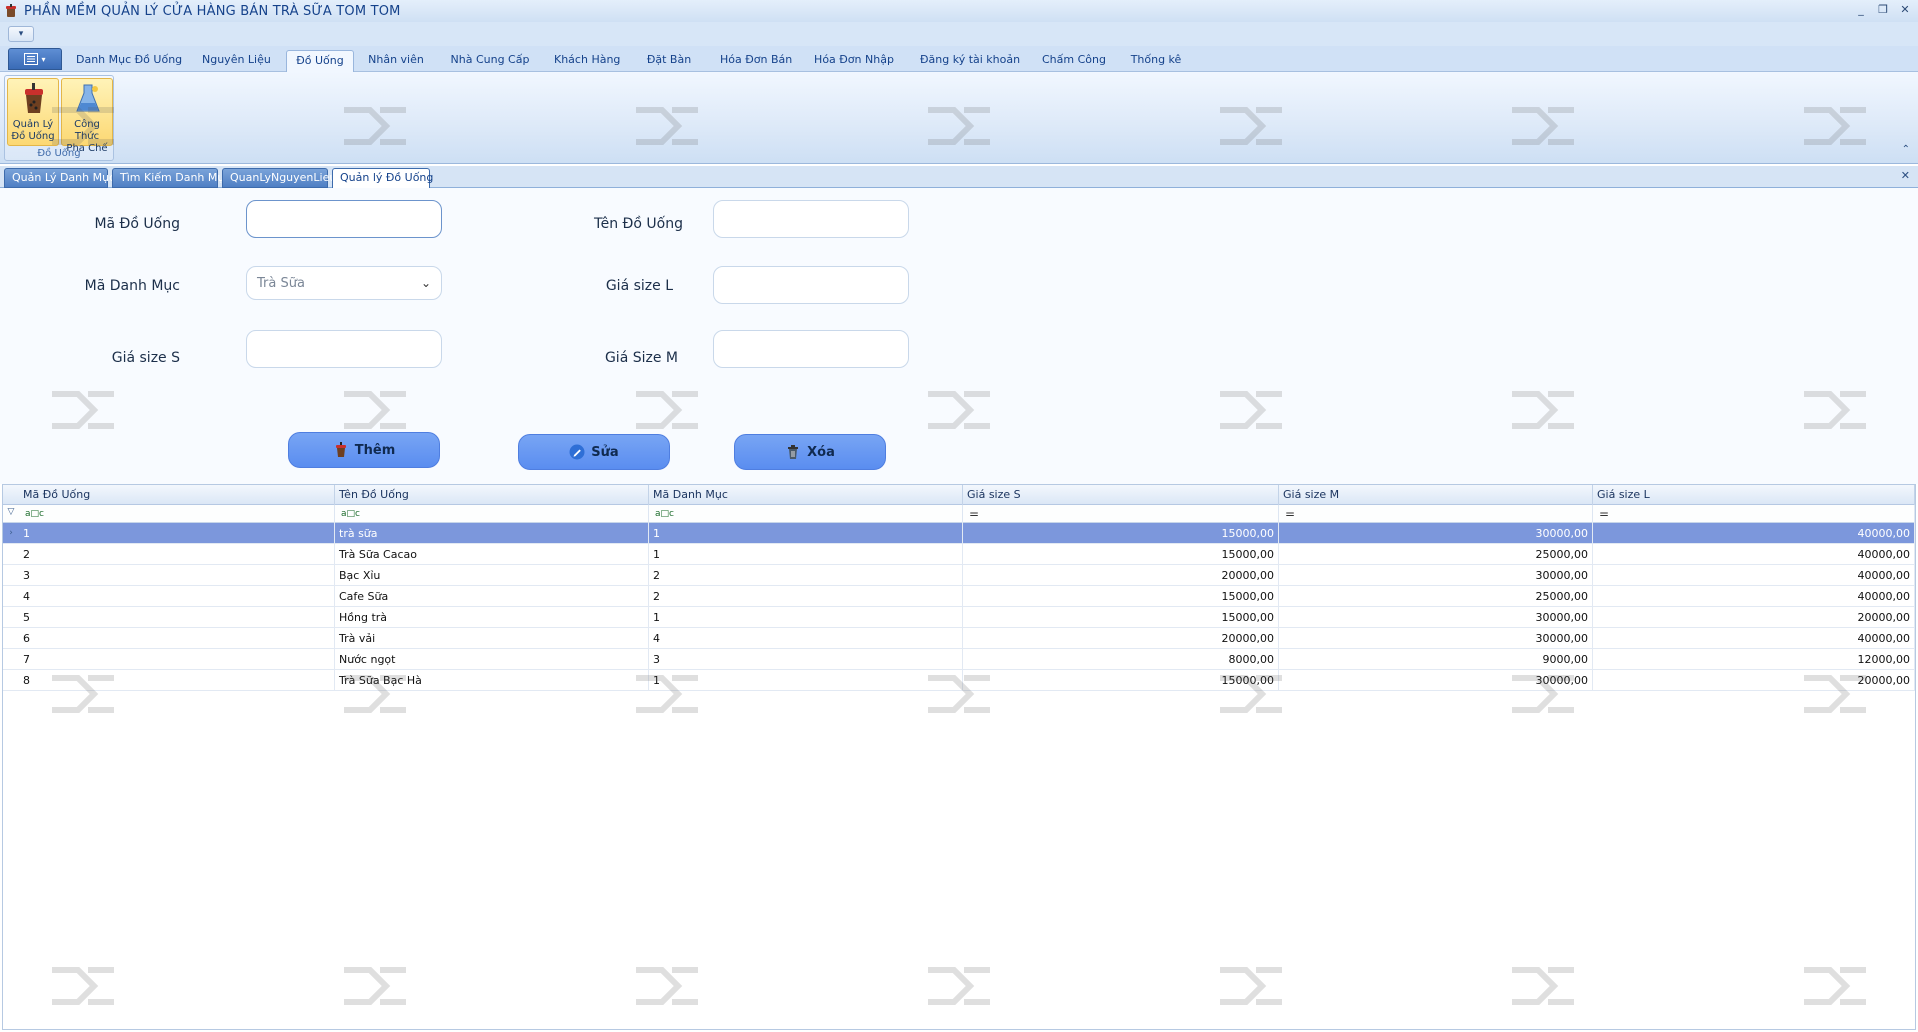  What do you see at coordinates (492, 659) in the screenshot?
I see `table-cell: Nước ngọt` at bounding box center [492, 659].